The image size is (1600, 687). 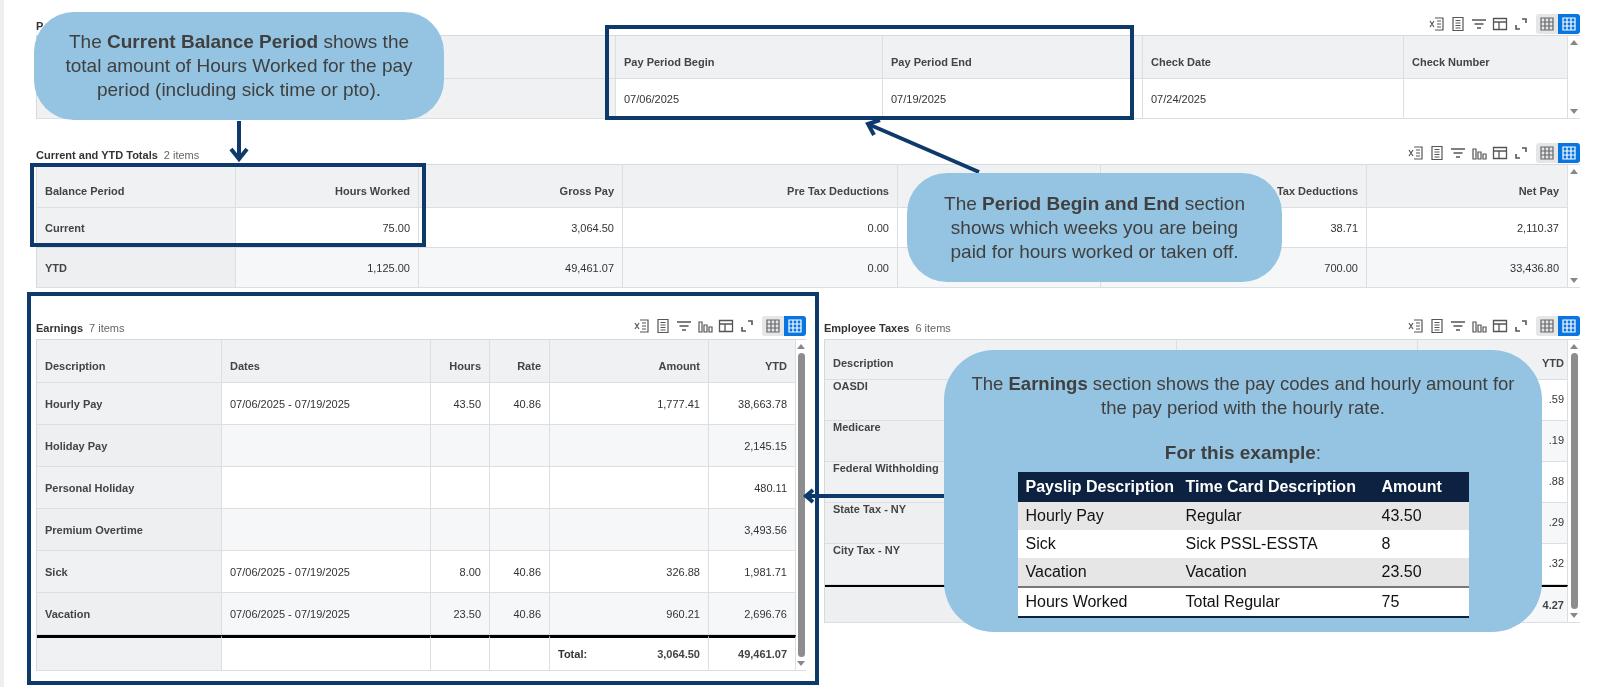 What do you see at coordinates (1467, 268) in the screenshot?
I see `table-cell: 33,436.80` at bounding box center [1467, 268].